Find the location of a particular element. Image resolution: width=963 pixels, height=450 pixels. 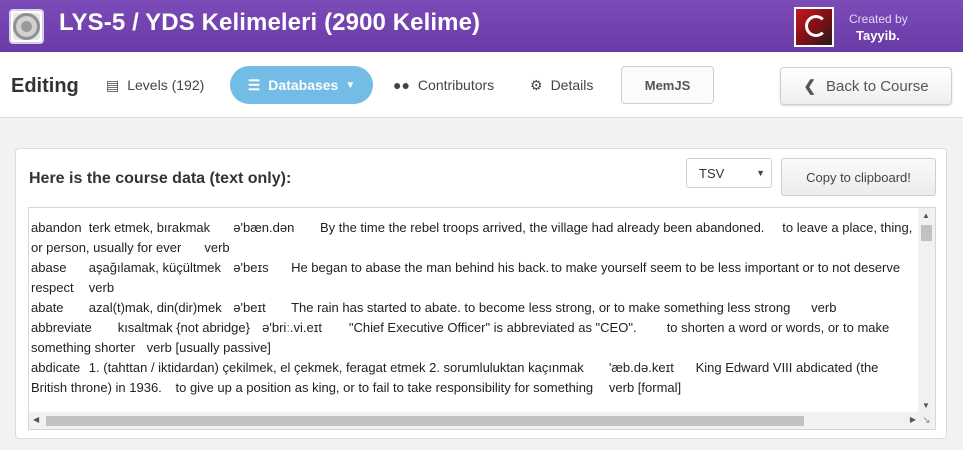

tab-databases-label: Databases is located at coordinates (303, 85).